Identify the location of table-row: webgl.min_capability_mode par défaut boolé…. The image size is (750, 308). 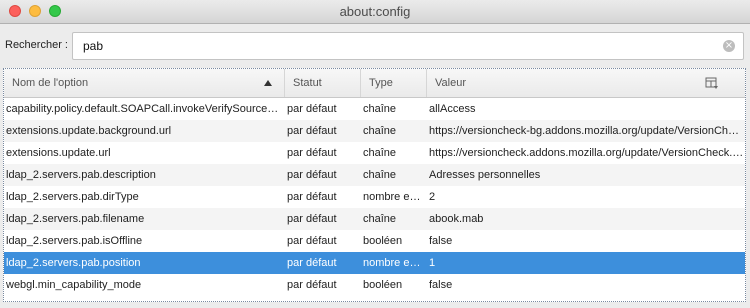
(374, 285).